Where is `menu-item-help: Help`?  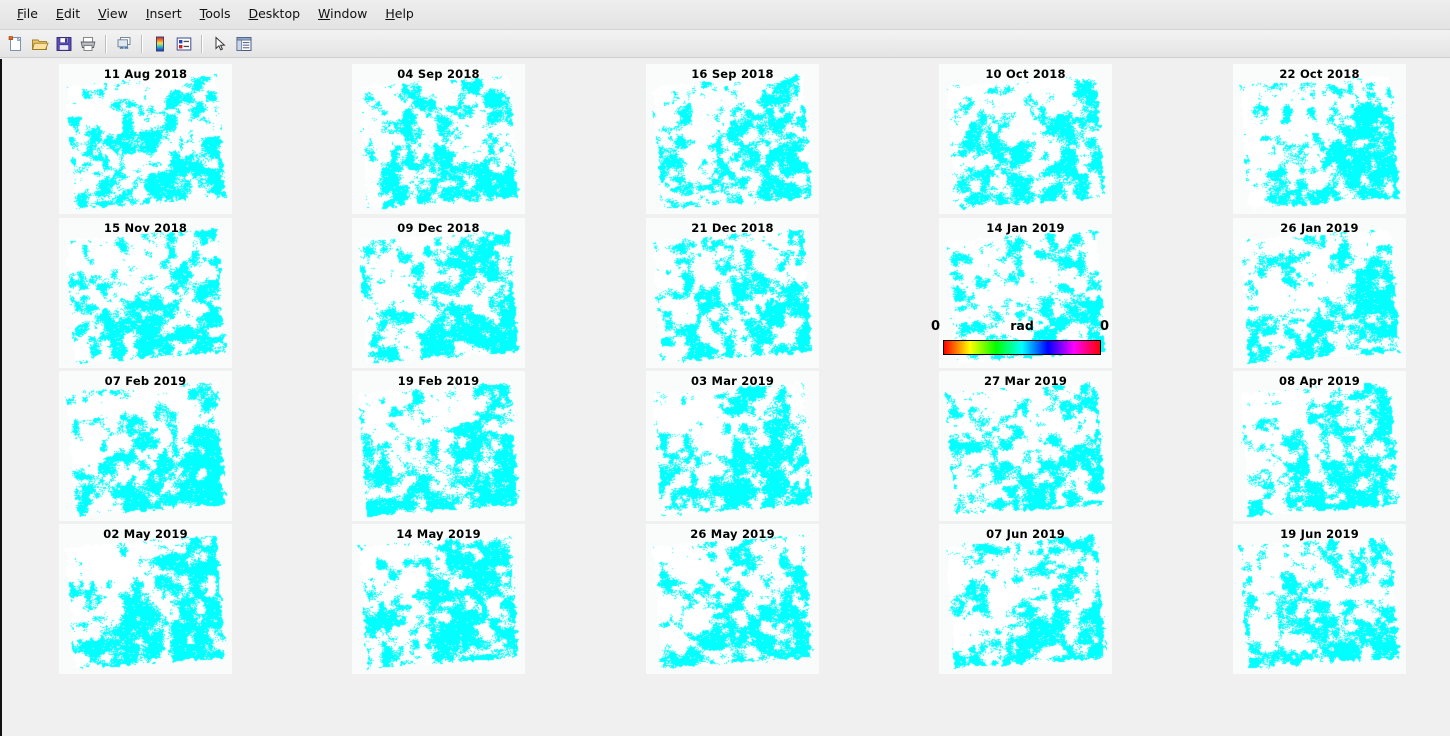 menu-item-help: Help is located at coordinates (399, 14).